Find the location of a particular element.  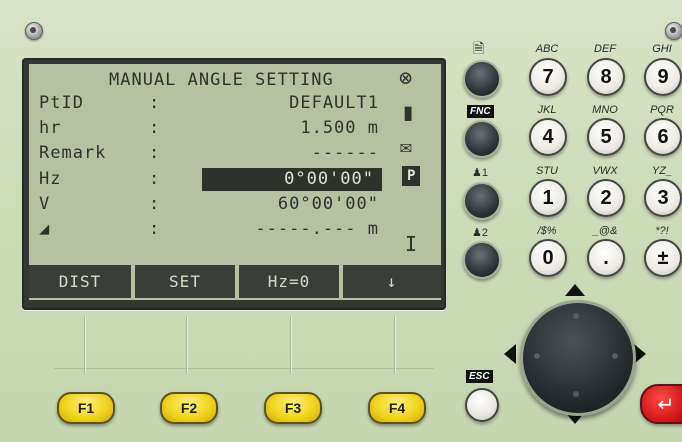

row-distance: ◢ : -----.--- m is located at coordinates (235, 229).